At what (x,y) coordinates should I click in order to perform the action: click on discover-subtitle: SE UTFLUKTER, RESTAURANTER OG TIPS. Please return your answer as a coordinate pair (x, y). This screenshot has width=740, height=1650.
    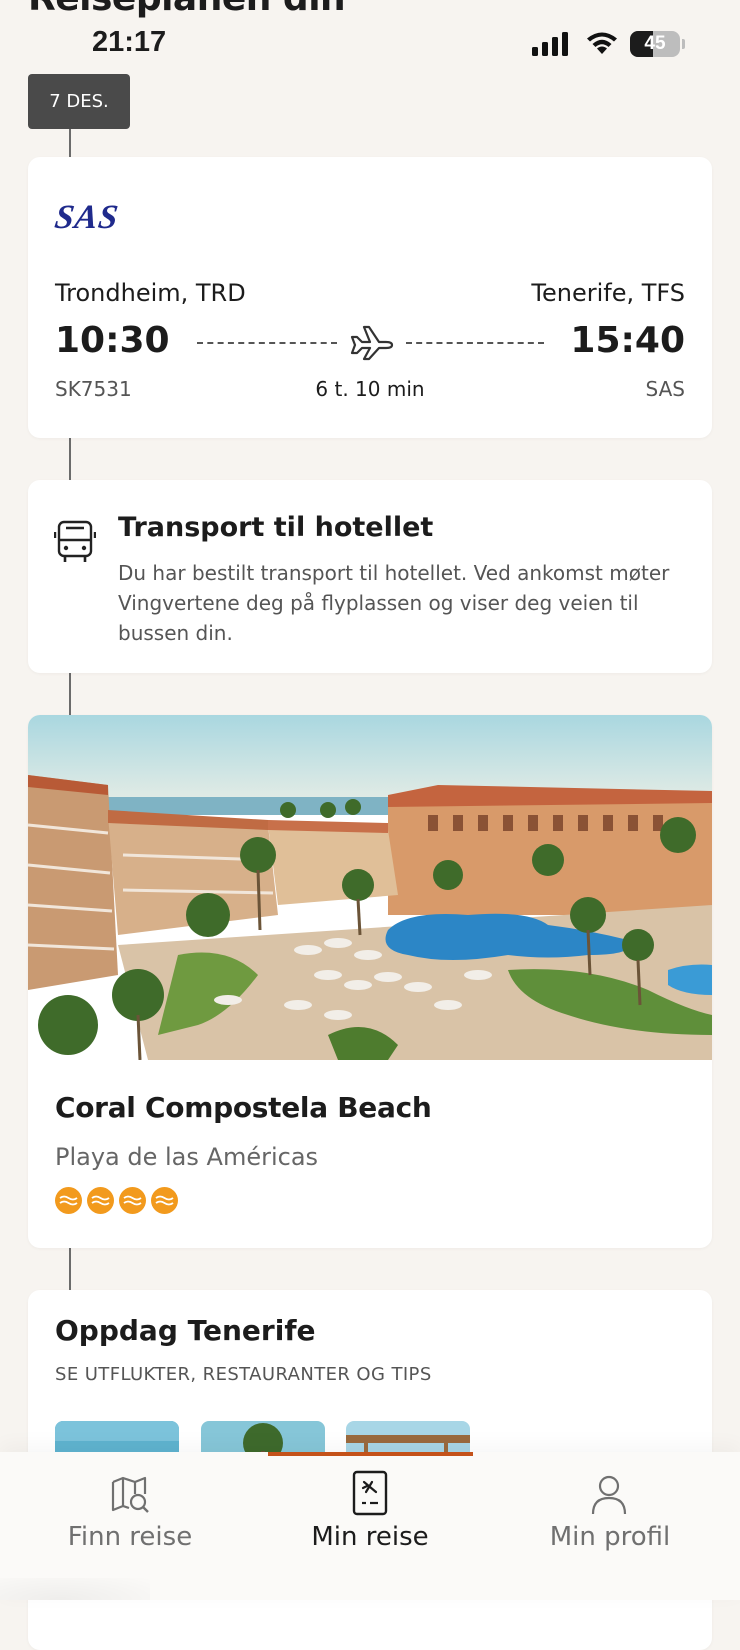
    Looking at the image, I should click on (243, 1374).